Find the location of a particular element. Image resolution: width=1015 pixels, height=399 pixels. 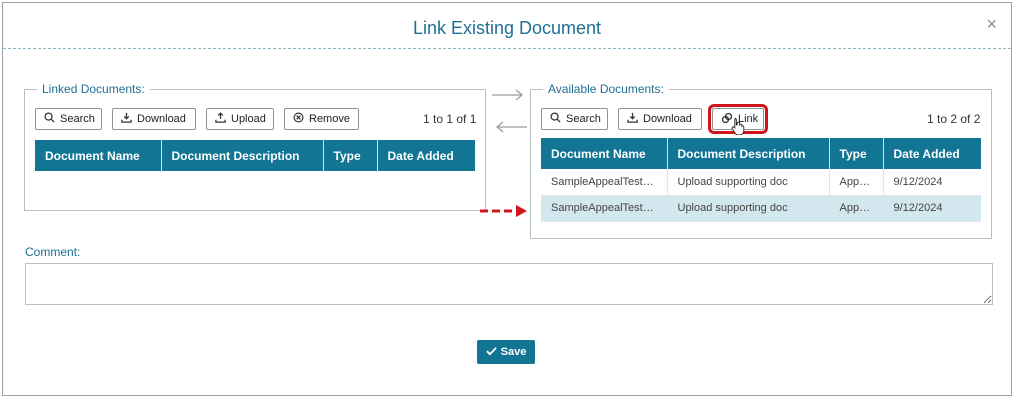

available-search-button: Search is located at coordinates (574, 119).